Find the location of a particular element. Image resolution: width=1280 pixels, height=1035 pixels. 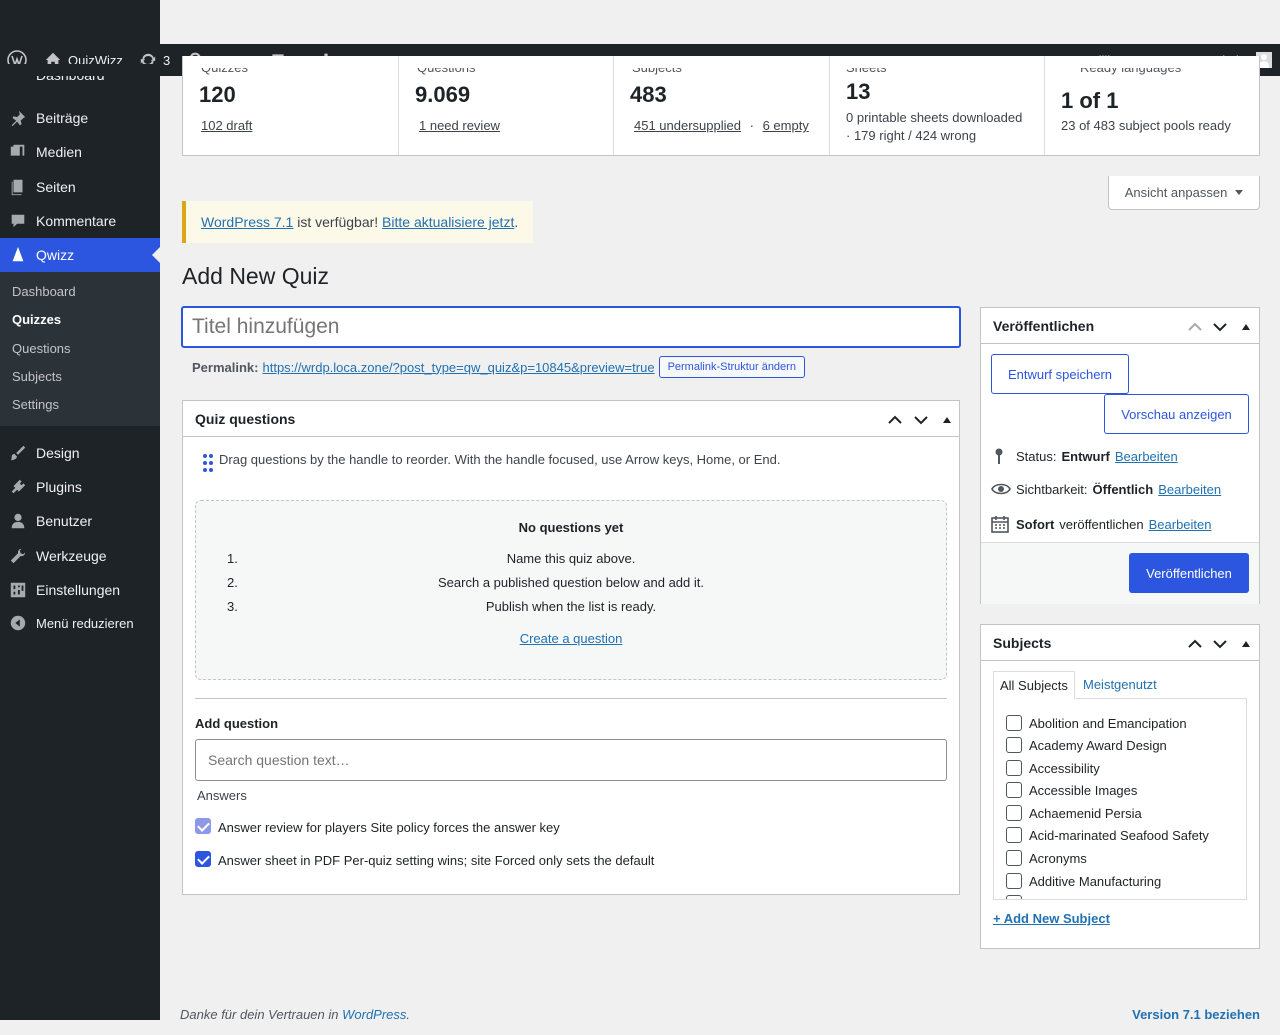

submenu-questions: Questions is located at coordinates (41, 348).